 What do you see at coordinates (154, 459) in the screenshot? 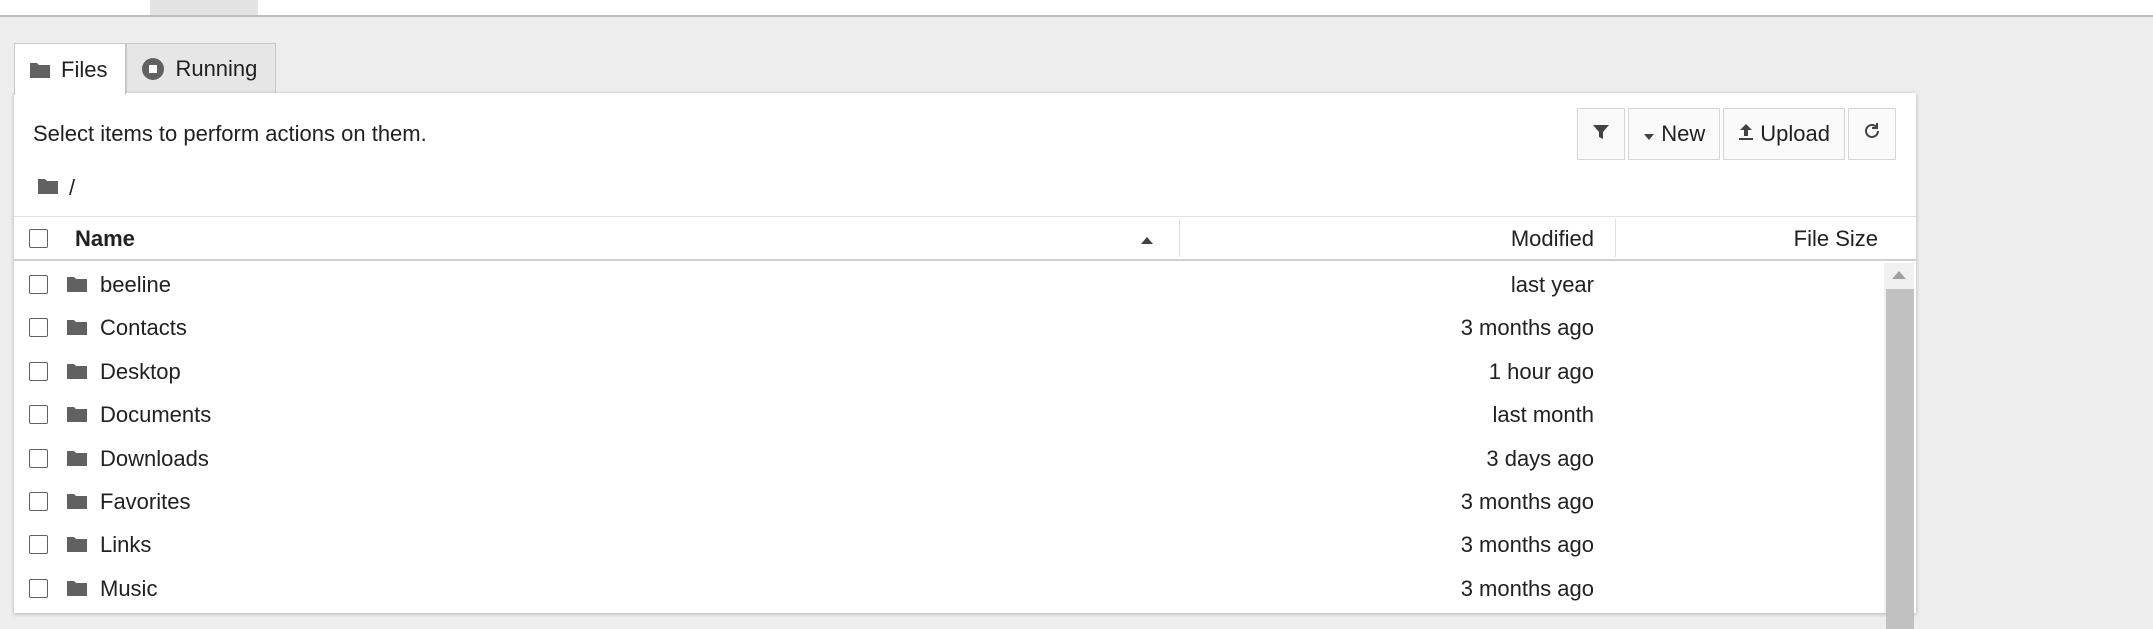
I see `file-name: Downloads` at bounding box center [154, 459].